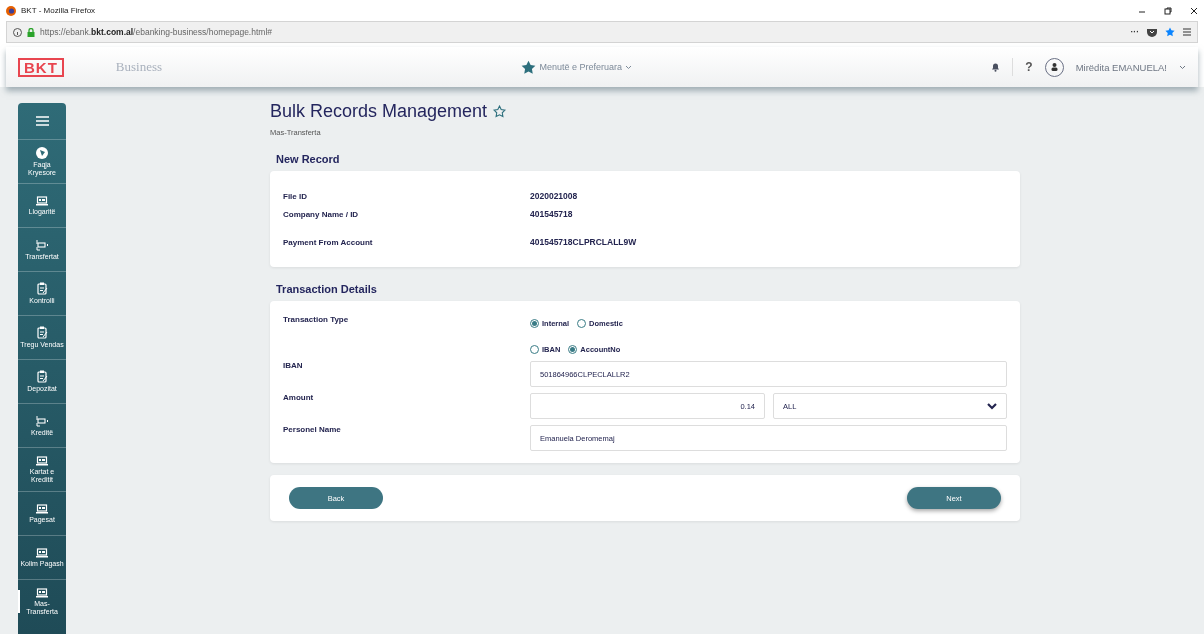  I want to click on browser-logo-icon, so click(11, 10).